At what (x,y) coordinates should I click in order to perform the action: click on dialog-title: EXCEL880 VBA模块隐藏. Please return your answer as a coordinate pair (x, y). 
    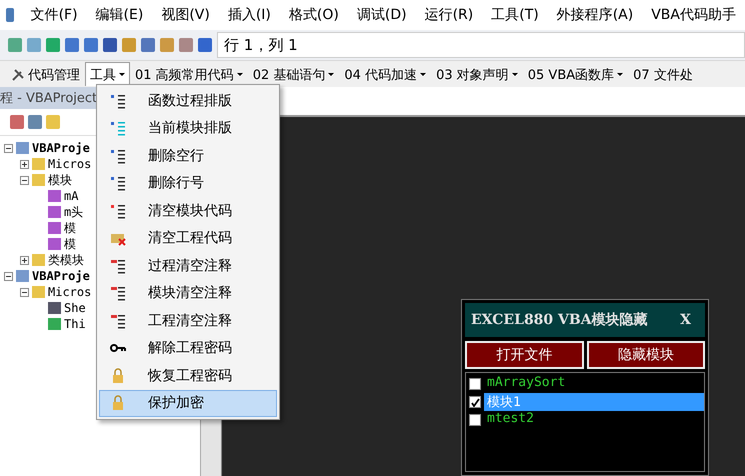
    Looking at the image, I should click on (559, 320).